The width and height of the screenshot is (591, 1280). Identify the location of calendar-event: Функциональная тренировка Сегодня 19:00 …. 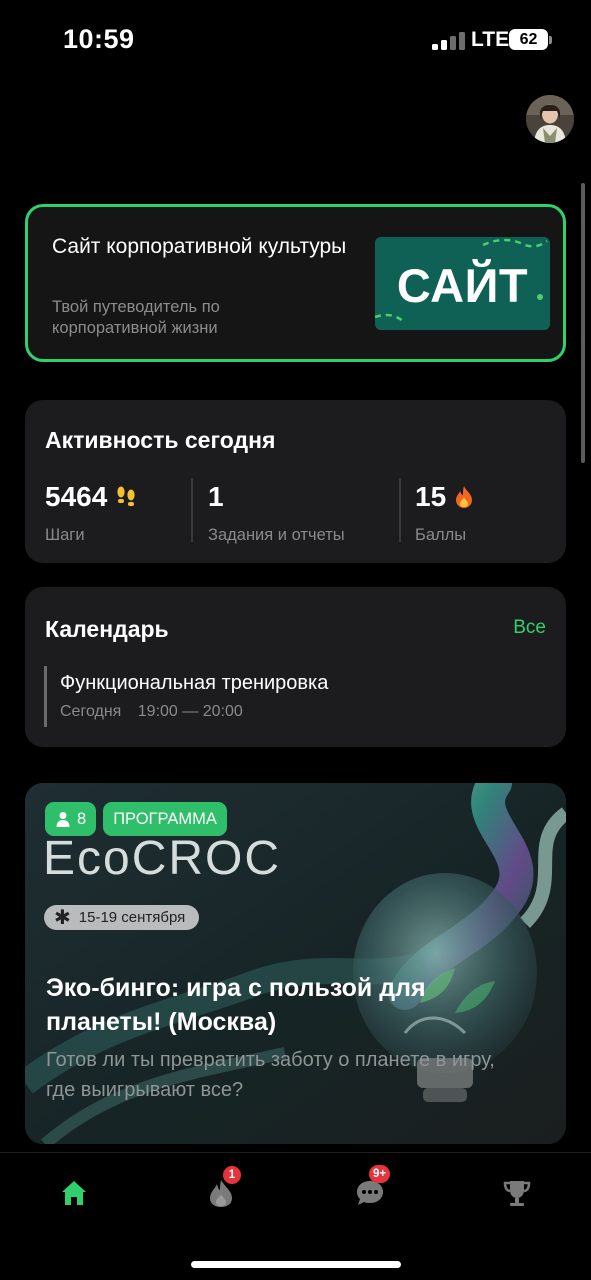
(186, 696).